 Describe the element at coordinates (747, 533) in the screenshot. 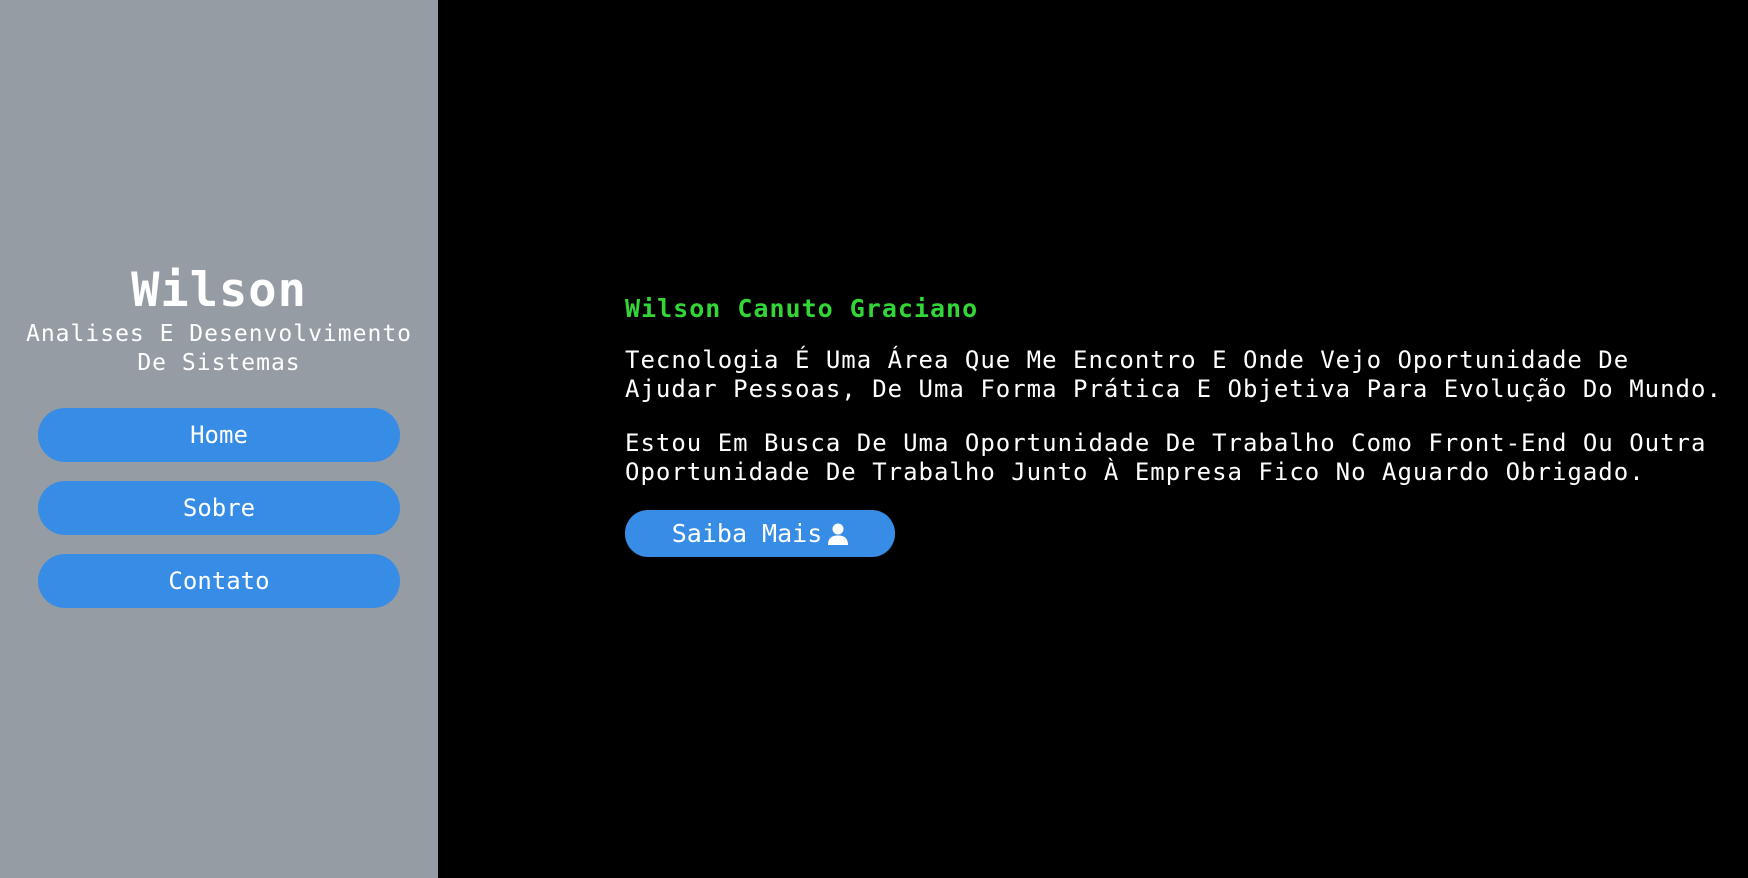

I see `saiba-mais-label: Saiba Mais` at that location.